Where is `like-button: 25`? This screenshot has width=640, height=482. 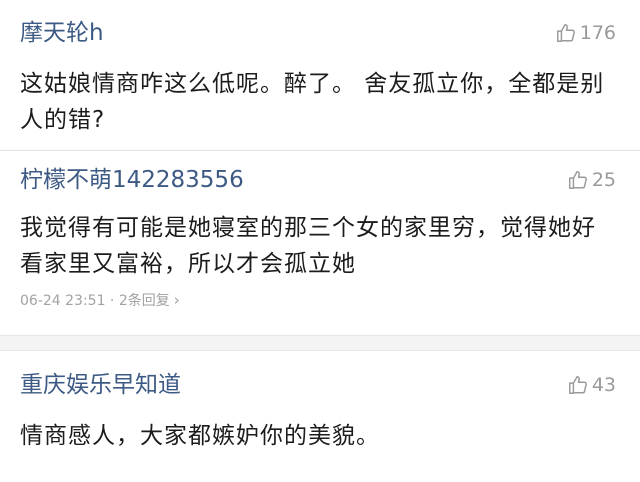 like-button: 25 is located at coordinates (591, 180).